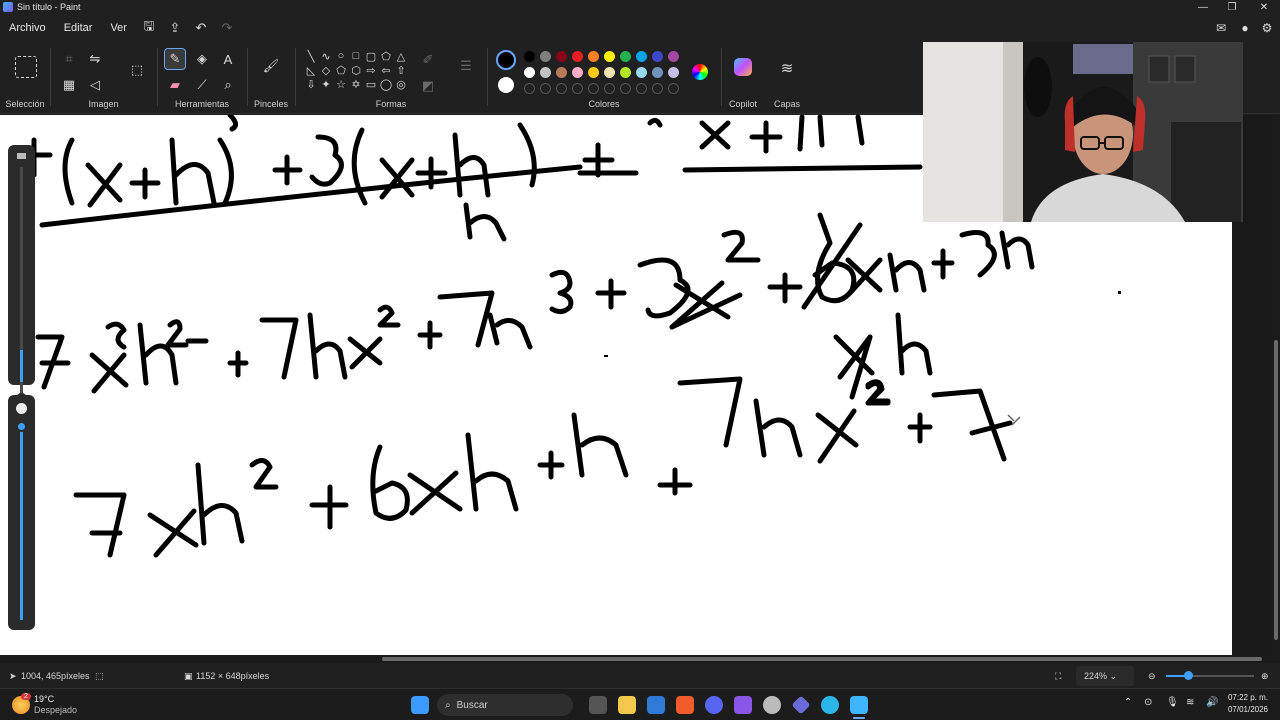 The image size is (1280, 720). Describe the element at coordinates (149, 28) in the screenshot. I see `save-icon: 🖫` at that location.